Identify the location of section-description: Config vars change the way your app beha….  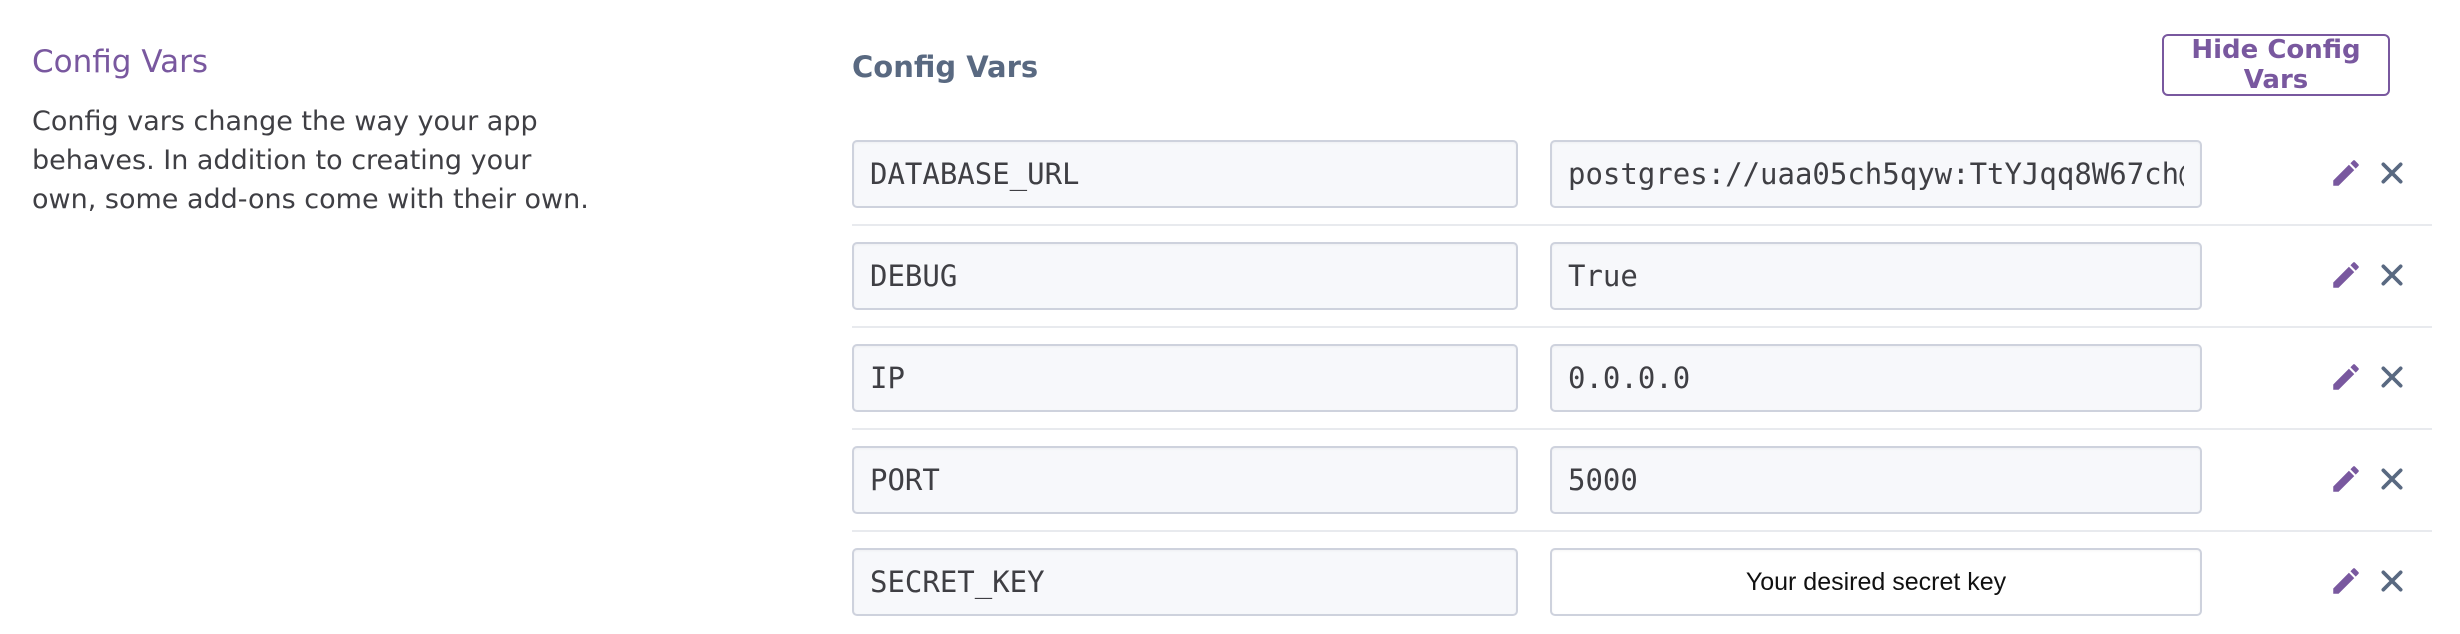
(310, 160).